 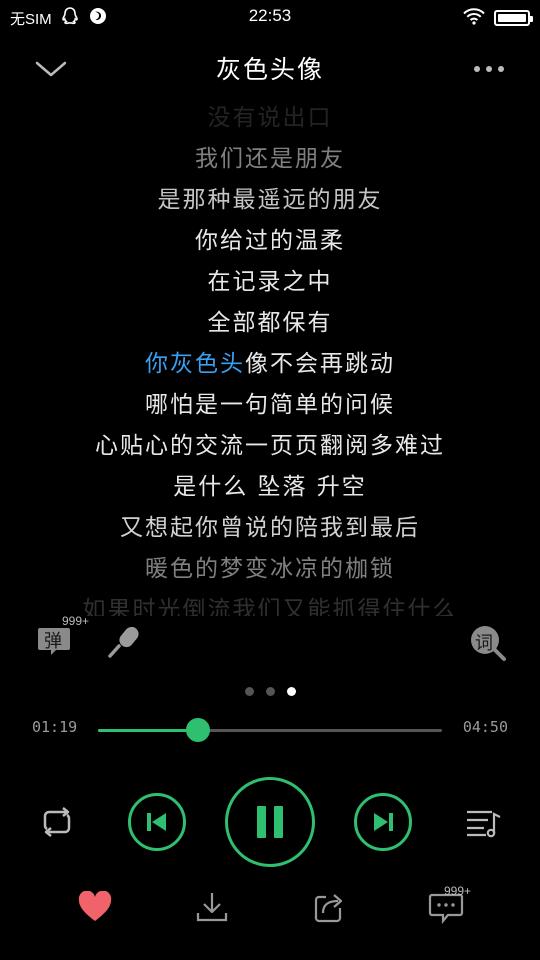 I want to click on lyric-line: 在记录之中, so click(x=270, y=282).